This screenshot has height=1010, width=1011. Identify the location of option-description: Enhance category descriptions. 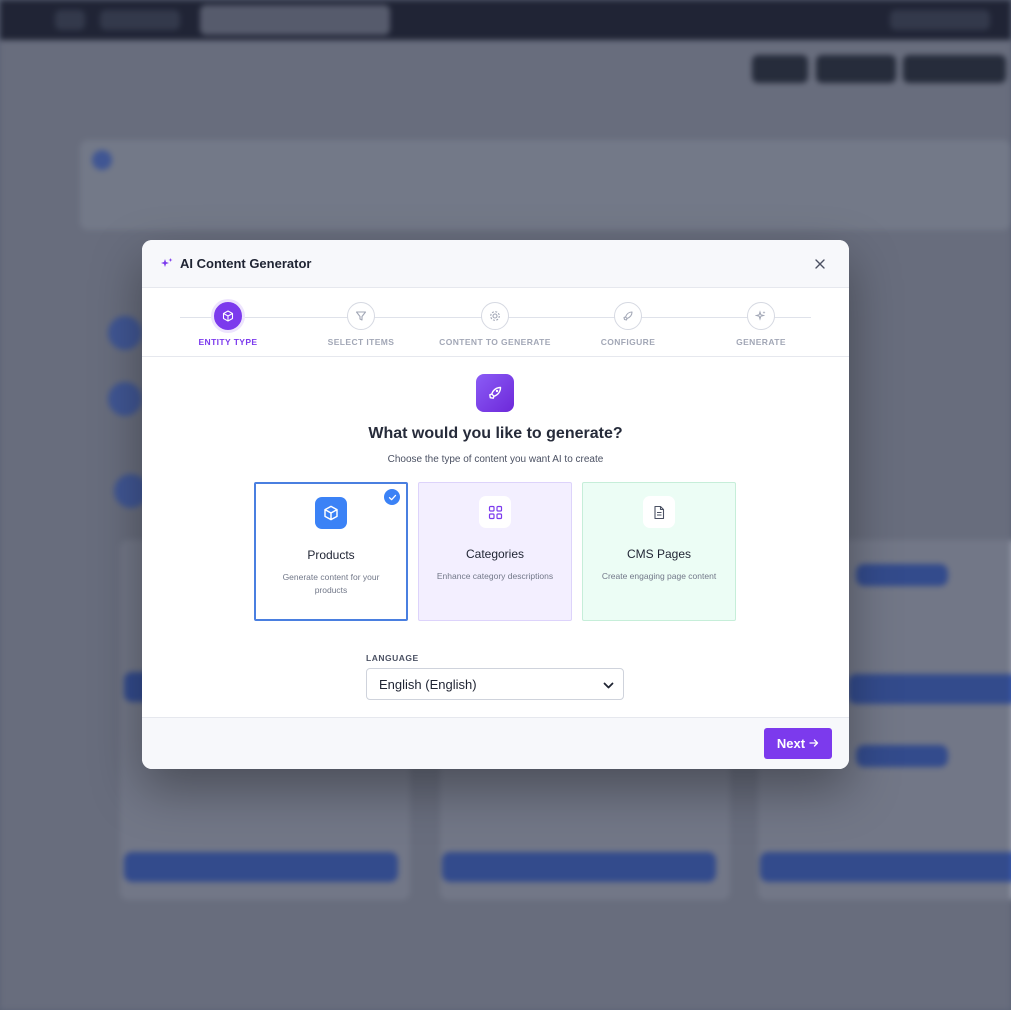
(495, 576).